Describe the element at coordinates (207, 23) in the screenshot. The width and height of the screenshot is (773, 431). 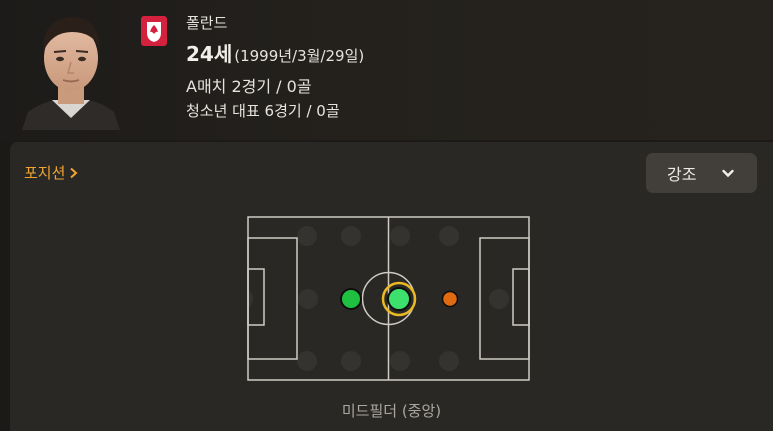
I see `nationality-label: 폴란드` at that location.